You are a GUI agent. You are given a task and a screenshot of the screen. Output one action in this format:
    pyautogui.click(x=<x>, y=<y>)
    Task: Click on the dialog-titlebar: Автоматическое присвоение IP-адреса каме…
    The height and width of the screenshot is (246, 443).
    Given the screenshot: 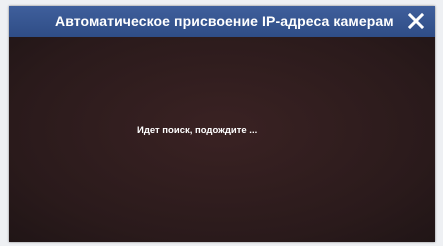 What is the action you would take?
    pyautogui.click(x=222, y=21)
    